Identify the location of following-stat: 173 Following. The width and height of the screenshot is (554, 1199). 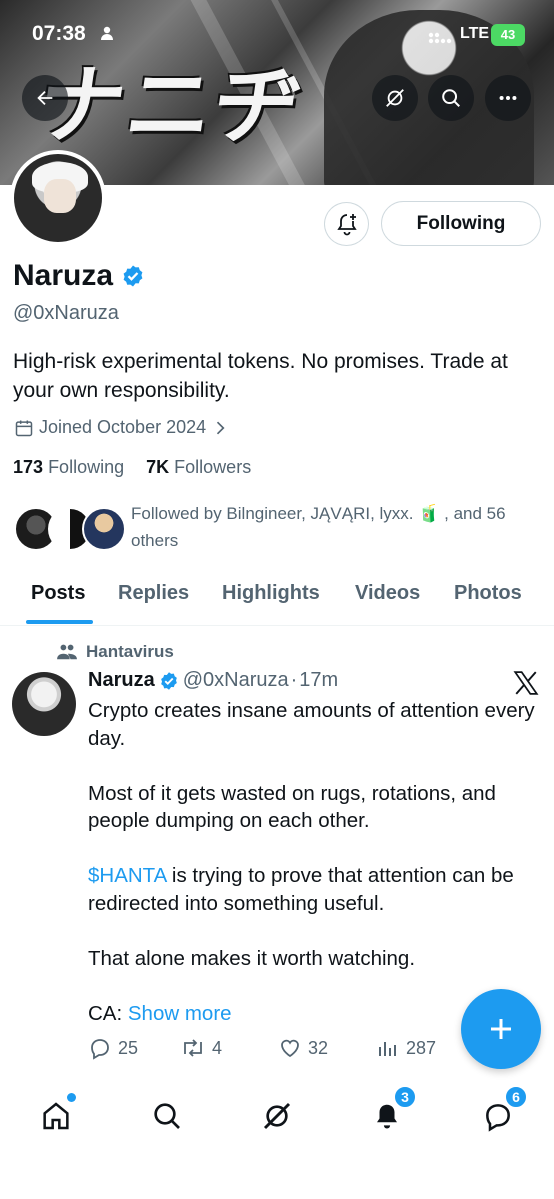
(68, 467).